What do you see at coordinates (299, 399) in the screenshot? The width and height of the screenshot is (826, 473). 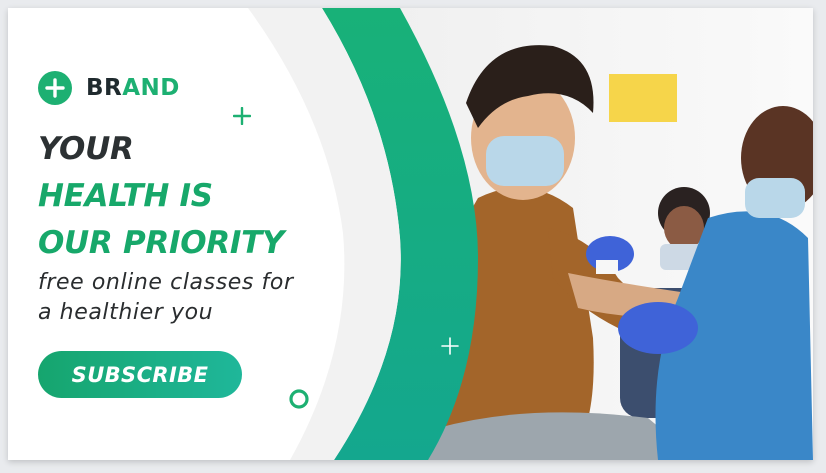 I see `ring-icon` at bounding box center [299, 399].